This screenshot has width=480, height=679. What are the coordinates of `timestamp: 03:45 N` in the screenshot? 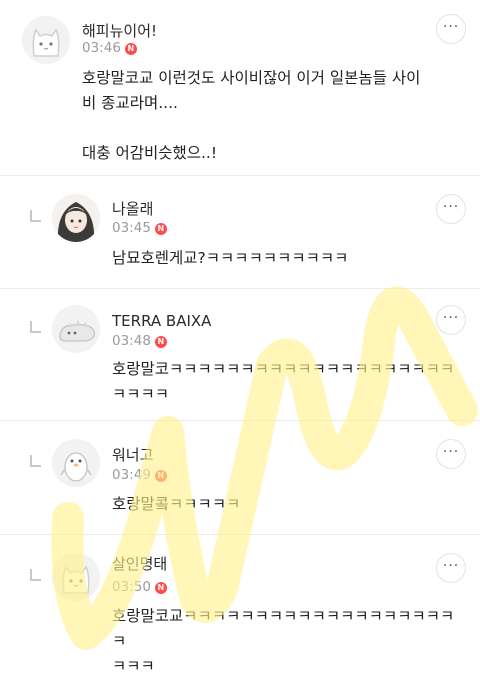 It's located at (139, 228).